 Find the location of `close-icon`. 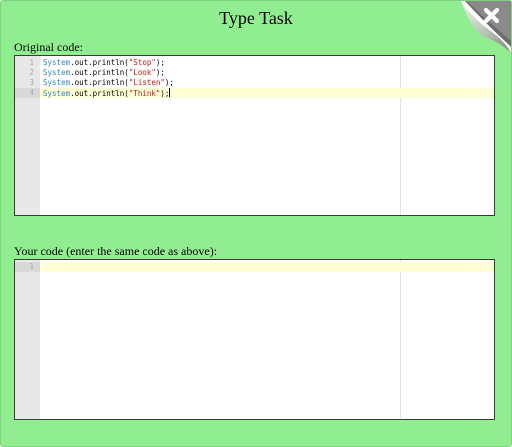

close-icon is located at coordinates (486, 27).